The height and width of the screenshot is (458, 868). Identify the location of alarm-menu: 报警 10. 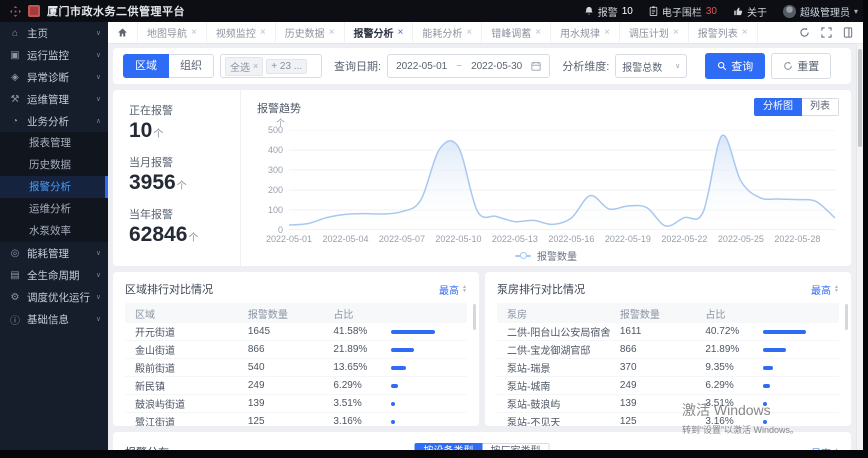
(608, 11).